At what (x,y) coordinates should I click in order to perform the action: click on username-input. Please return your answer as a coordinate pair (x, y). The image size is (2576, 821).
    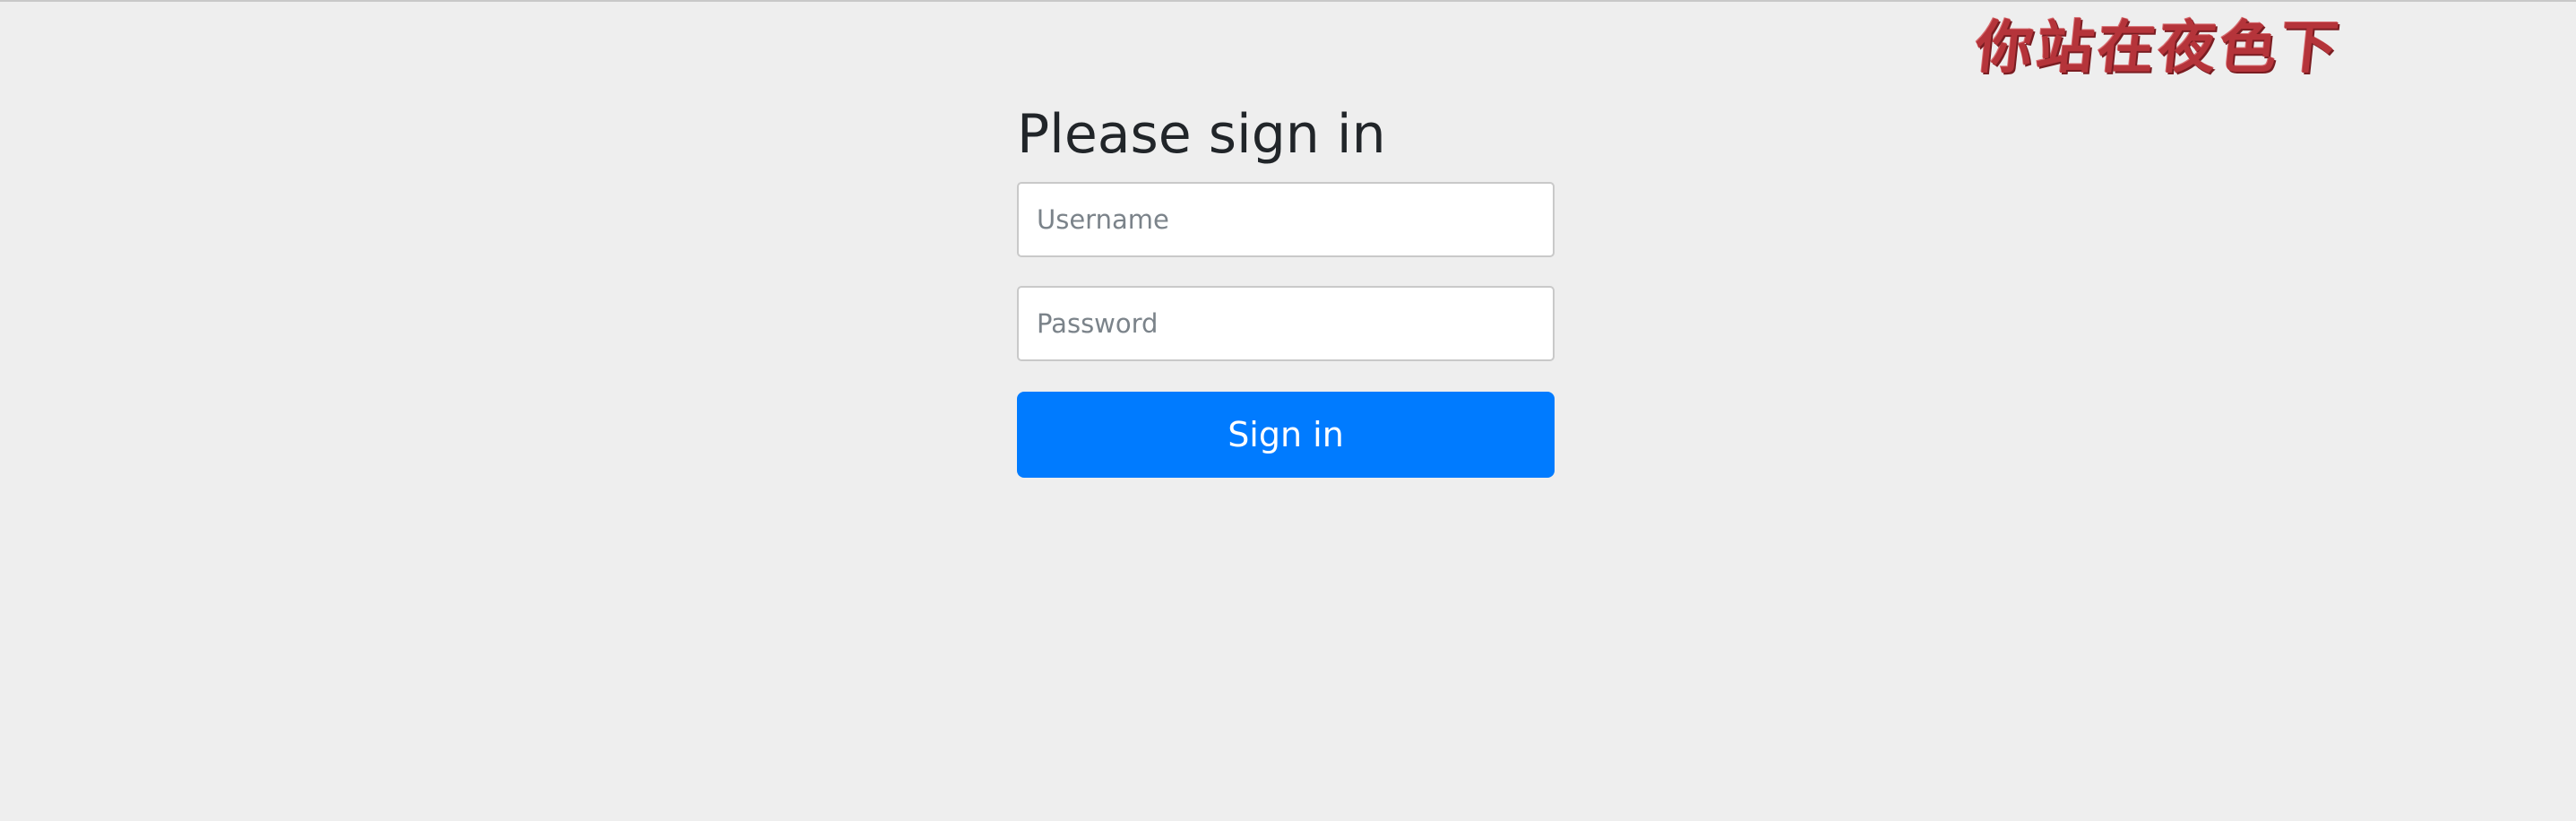
    Looking at the image, I should click on (1286, 219).